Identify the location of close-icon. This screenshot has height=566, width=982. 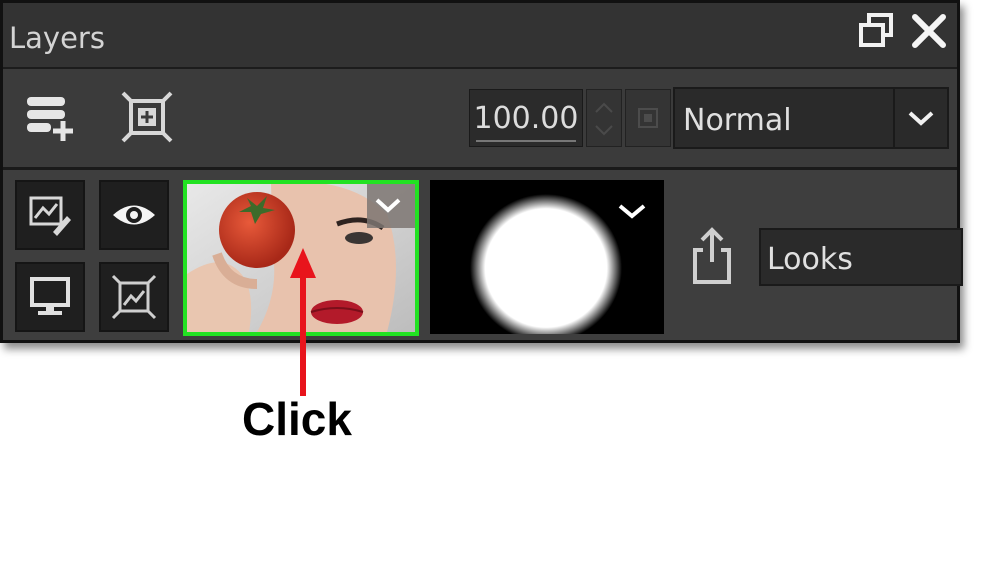
(929, 31).